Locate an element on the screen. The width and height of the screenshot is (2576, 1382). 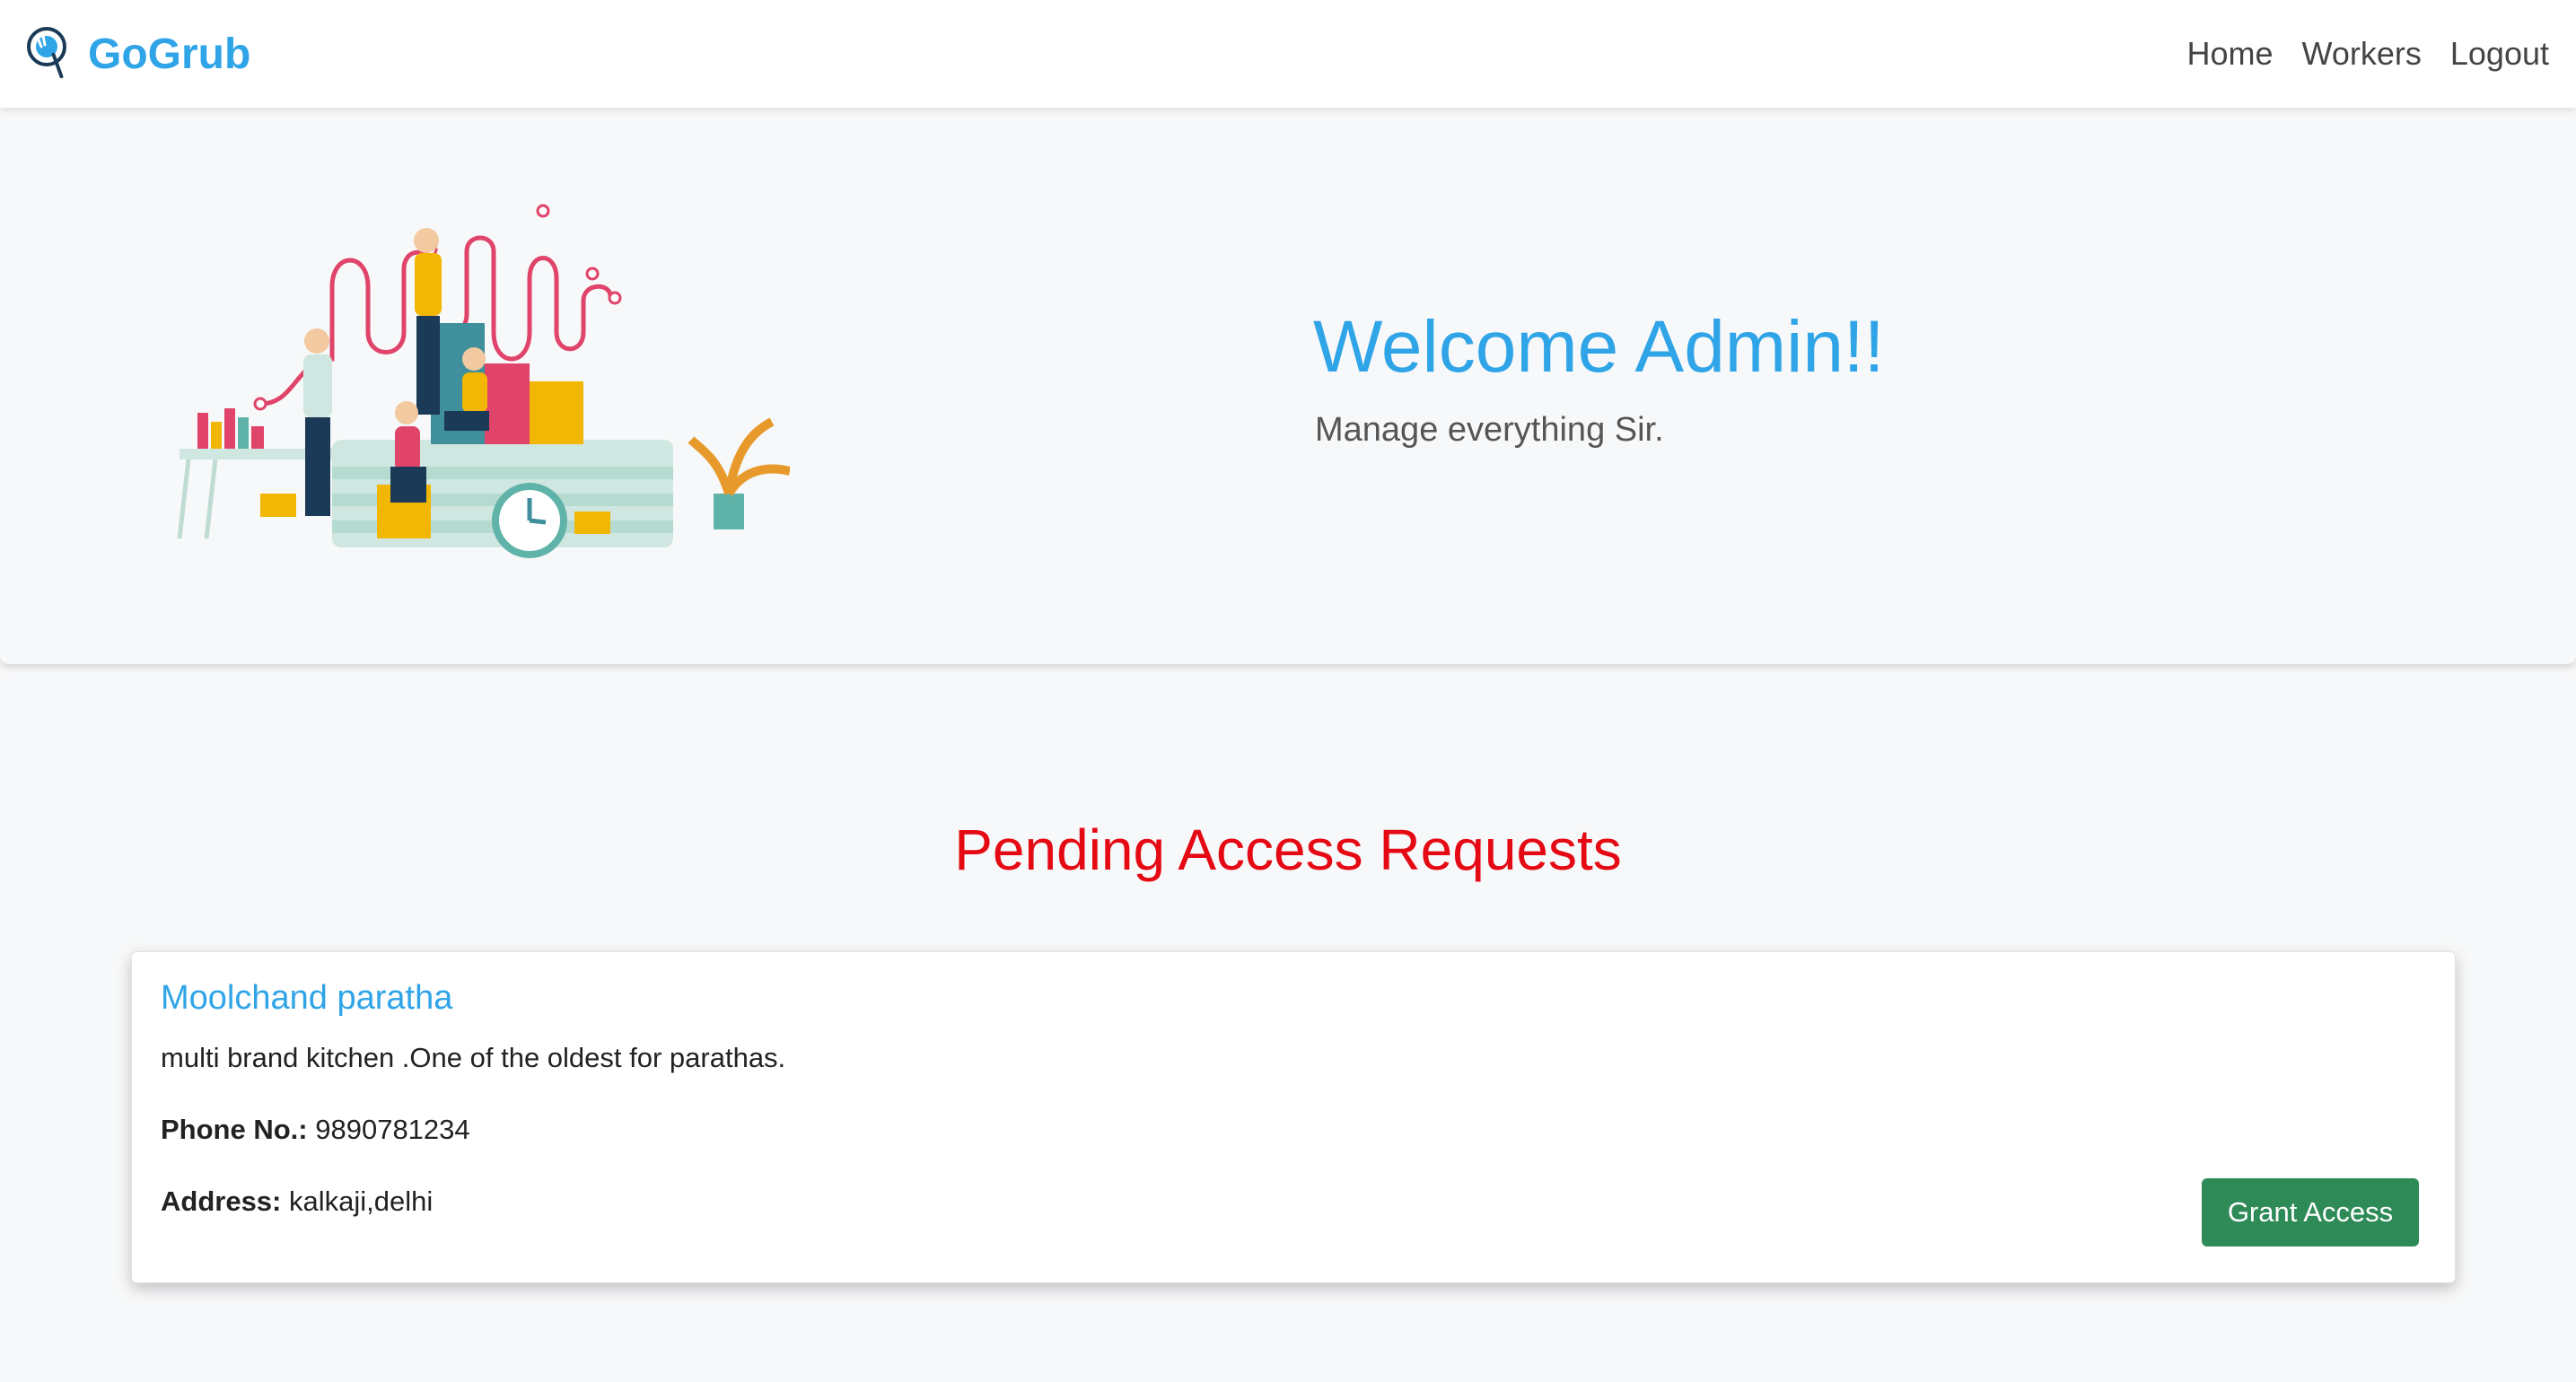
grant-access-button: Grant Access is located at coordinates (2310, 1212).